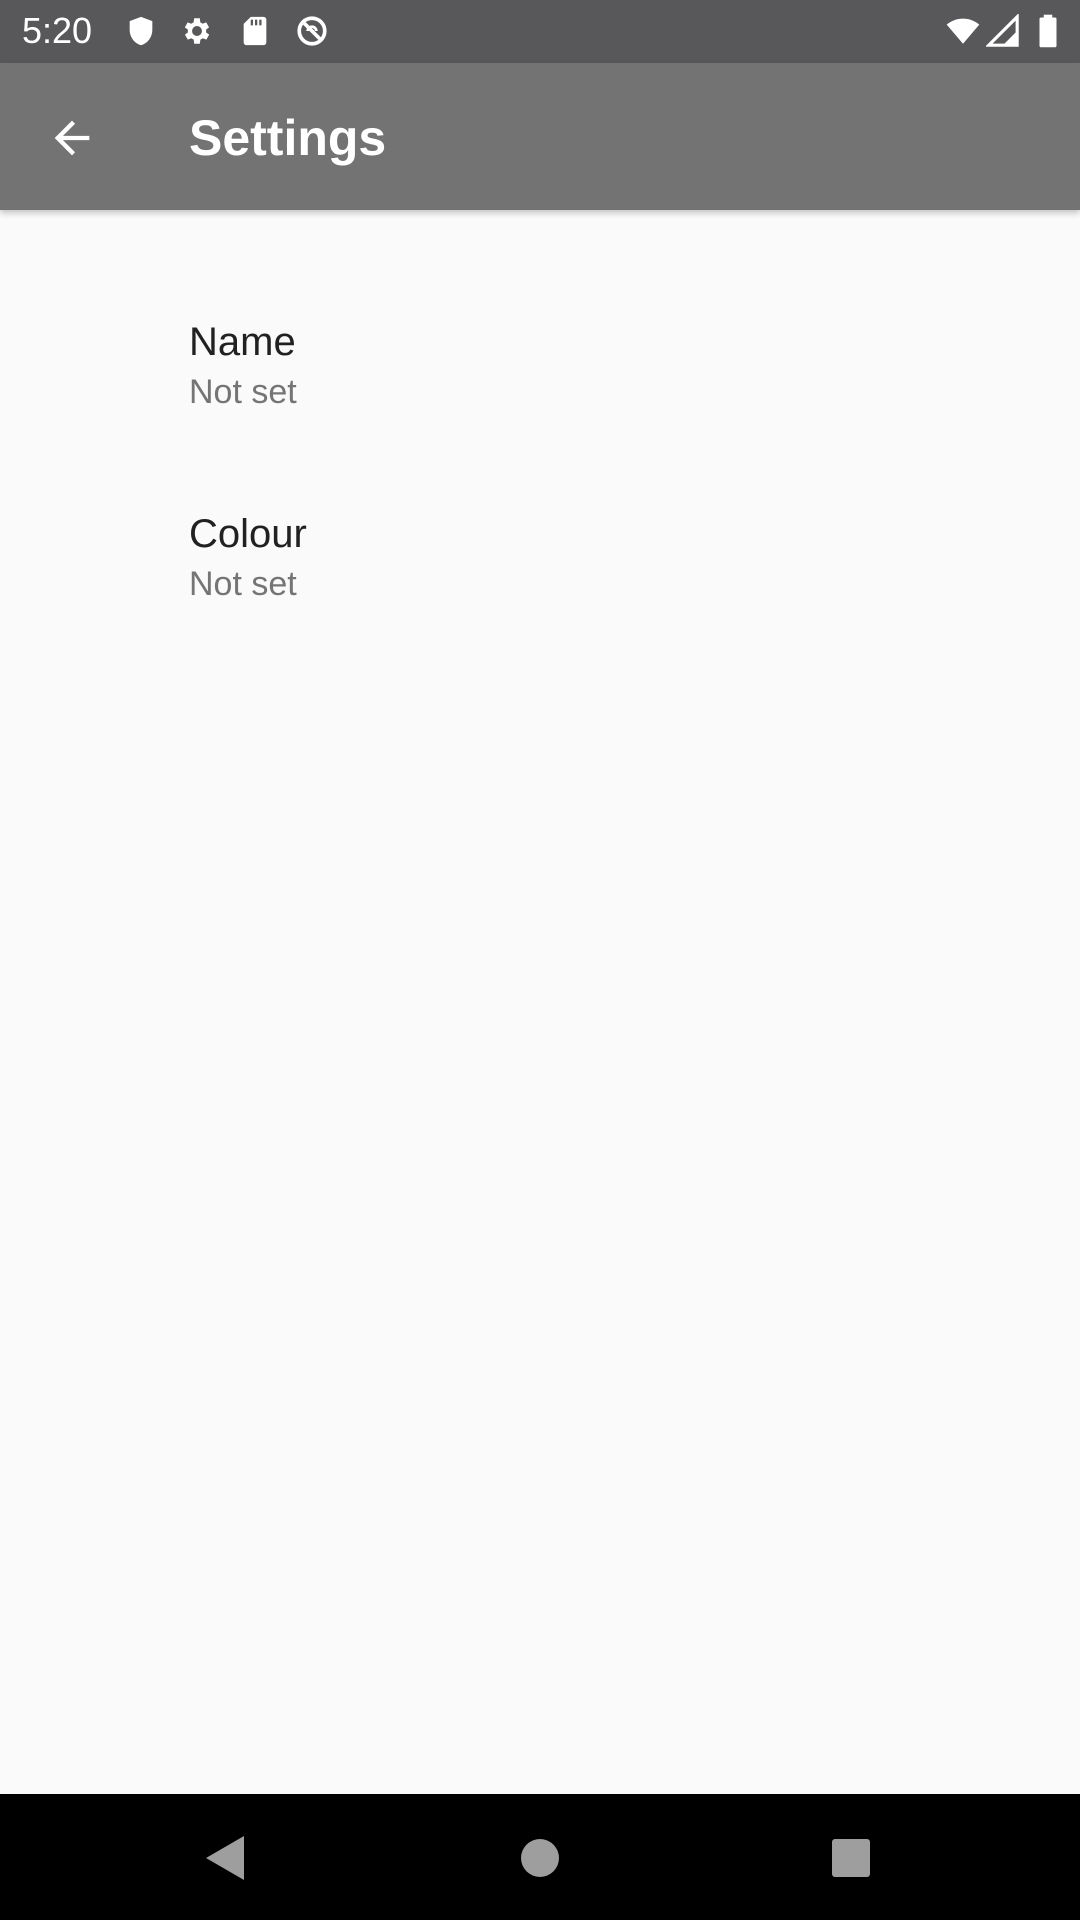 The height and width of the screenshot is (1920, 1080). What do you see at coordinates (540, 136) in the screenshot?
I see `app-bar: Settings` at bounding box center [540, 136].